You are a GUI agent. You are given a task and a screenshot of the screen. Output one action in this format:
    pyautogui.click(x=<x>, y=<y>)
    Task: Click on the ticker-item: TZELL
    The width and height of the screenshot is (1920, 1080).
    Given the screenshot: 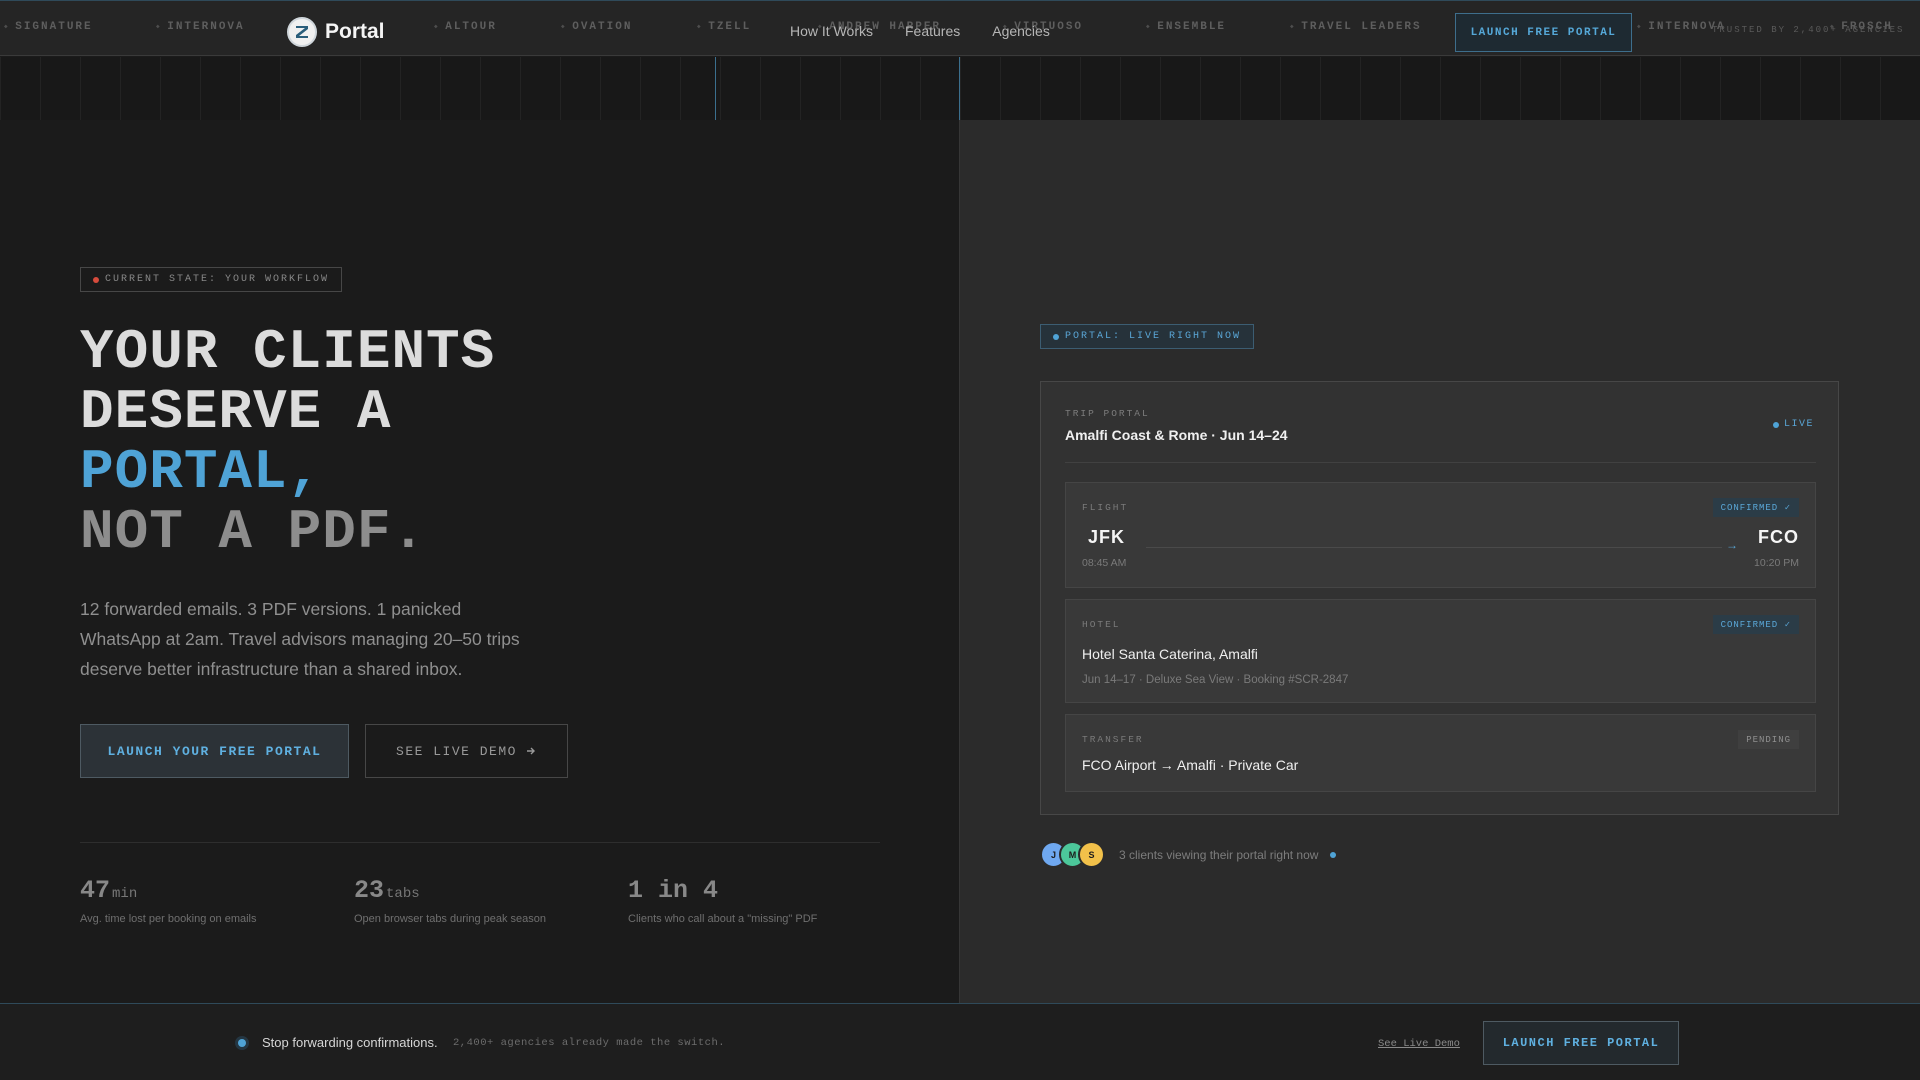 What is the action you would take?
    pyautogui.click(x=724, y=27)
    